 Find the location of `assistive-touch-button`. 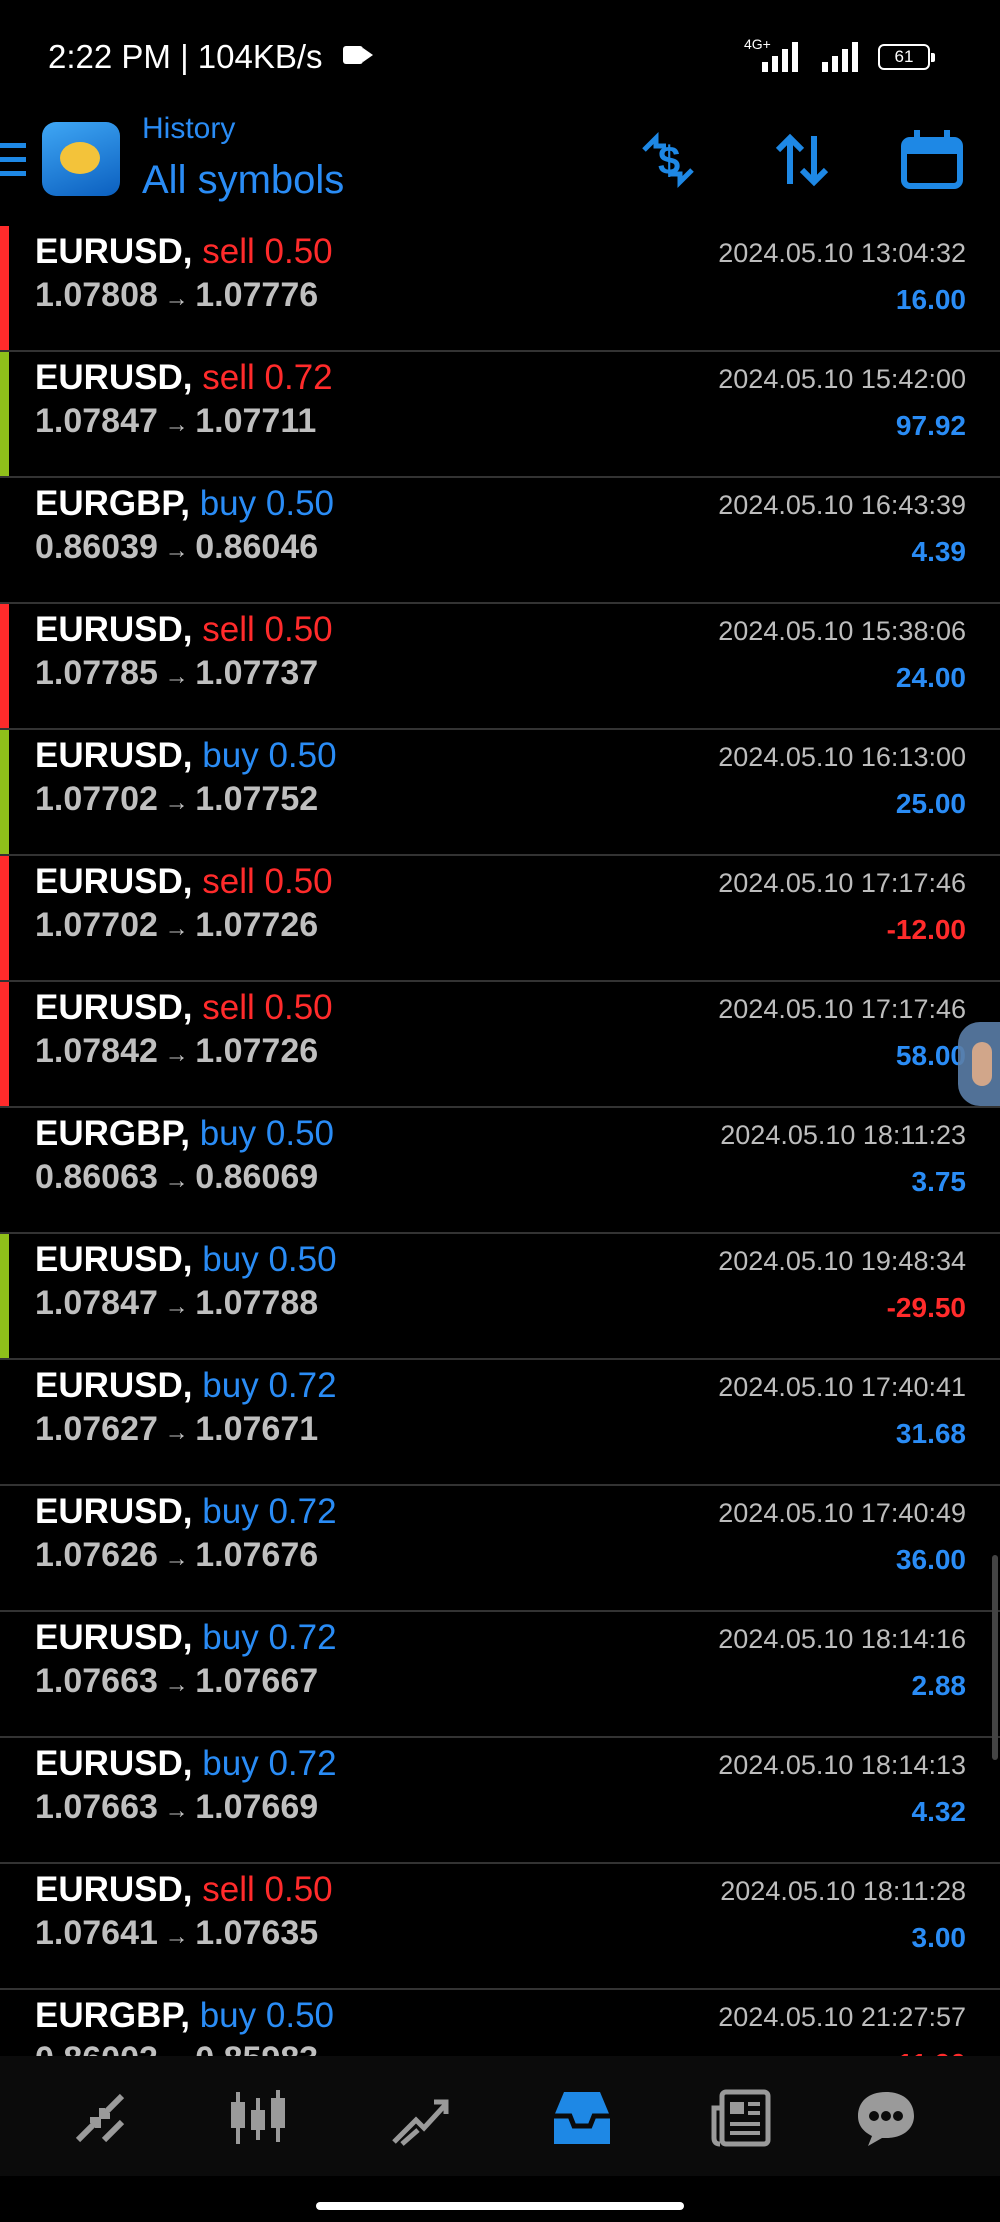

assistive-touch-button is located at coordinates (979, 1064).